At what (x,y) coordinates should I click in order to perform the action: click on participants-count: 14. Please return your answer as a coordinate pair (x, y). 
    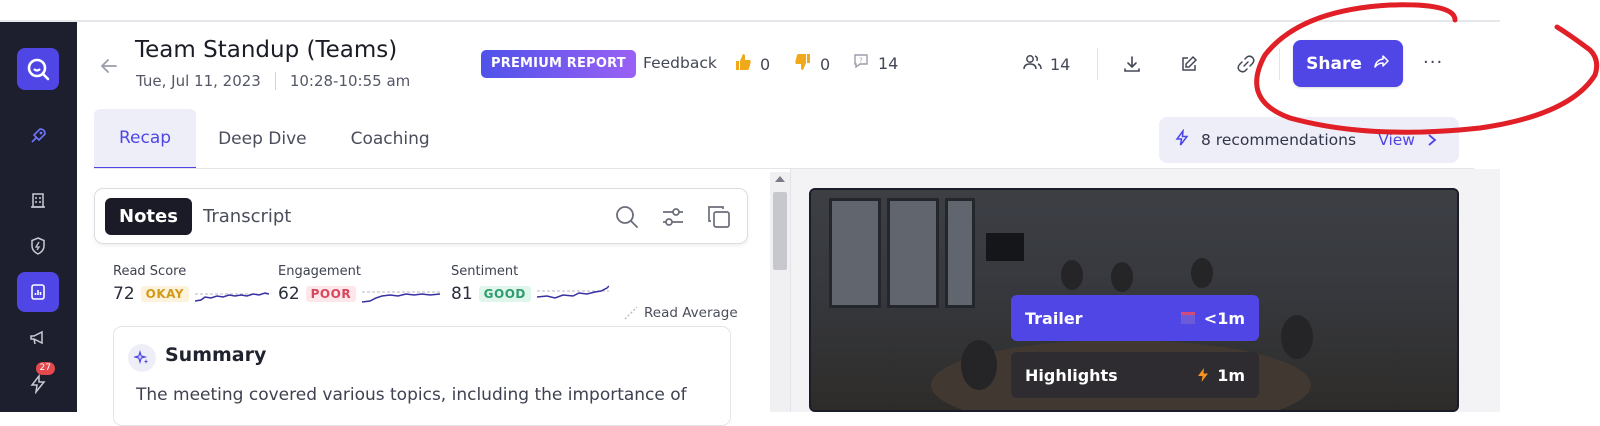
    Looking at the image, I should click on (1060, 64).